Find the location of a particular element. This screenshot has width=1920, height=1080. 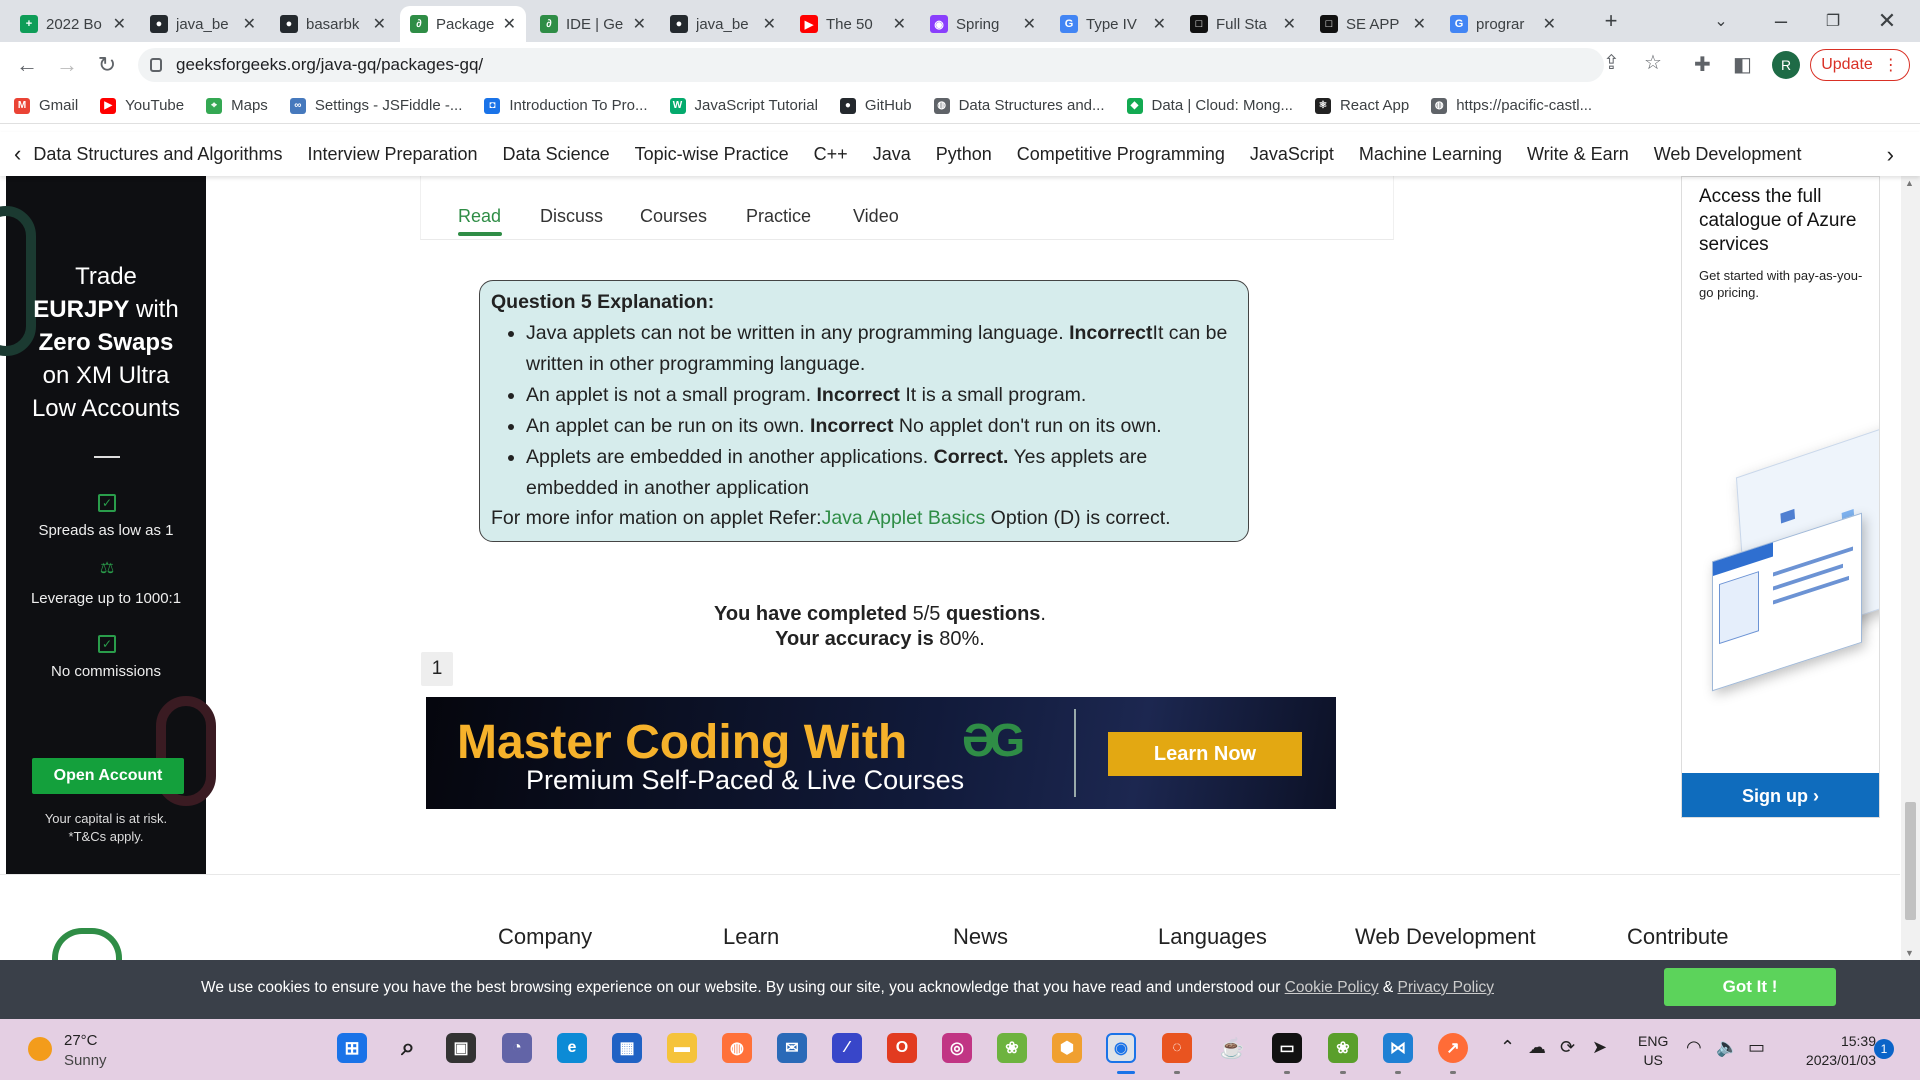

privacy-policy-link: Privacy Policy is located at coordinates (1446, 987).